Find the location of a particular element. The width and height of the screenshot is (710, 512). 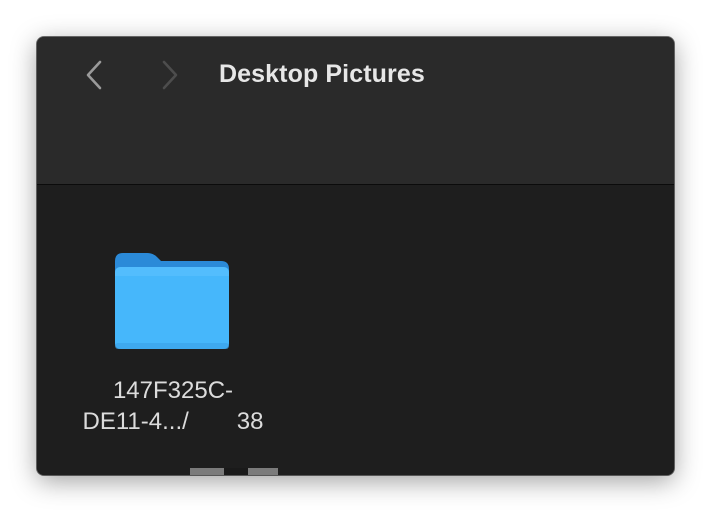

folder-name-line2: DE11-4.../38 is located at coordinates (173, 421).